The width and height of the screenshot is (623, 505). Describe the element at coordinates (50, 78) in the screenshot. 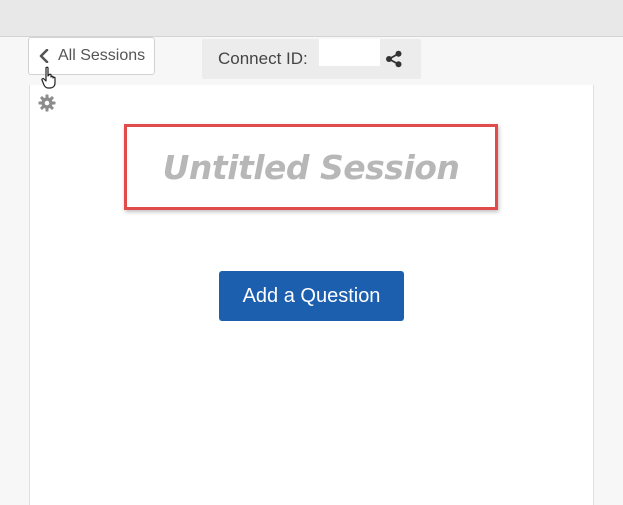

I see `hand-pointer-icon` at that location.